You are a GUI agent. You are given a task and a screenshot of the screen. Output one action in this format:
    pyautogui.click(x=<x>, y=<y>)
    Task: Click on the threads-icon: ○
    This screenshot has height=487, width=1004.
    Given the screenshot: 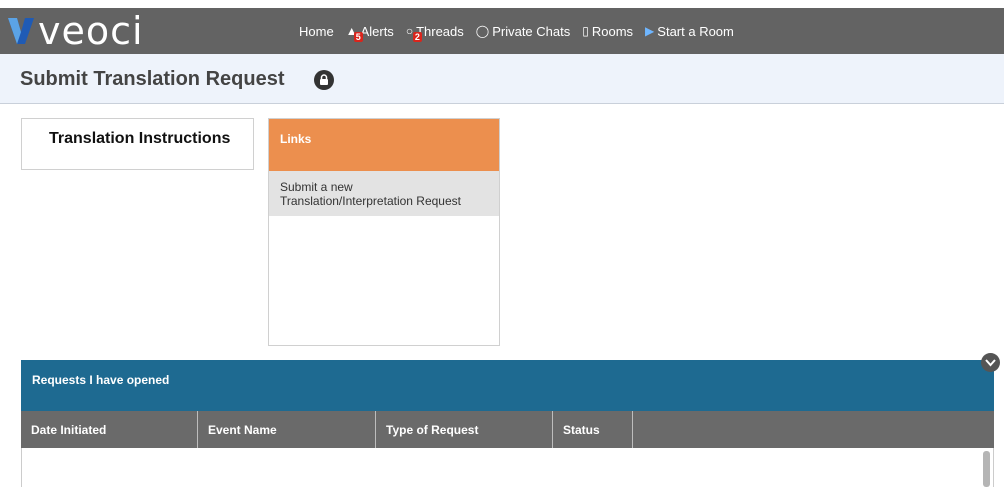 What is the action you would take?
    pyautogui.click(x=409, y=31)
    